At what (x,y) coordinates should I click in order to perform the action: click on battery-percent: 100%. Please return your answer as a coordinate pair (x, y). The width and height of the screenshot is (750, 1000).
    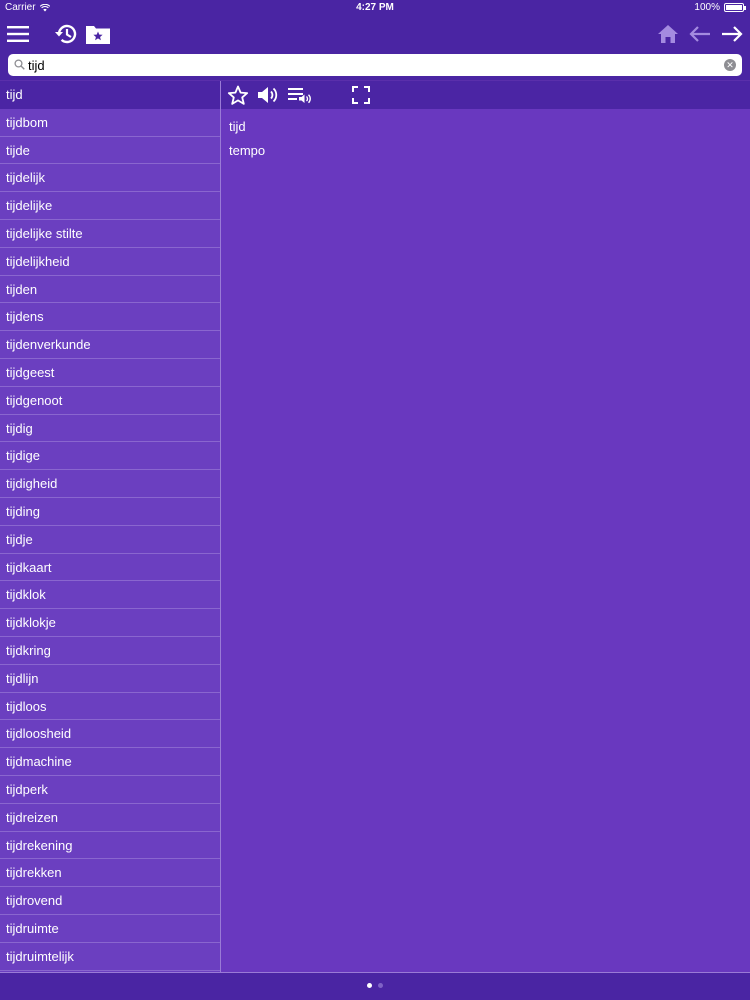
    Looking at the image, I should click on (707, 7).